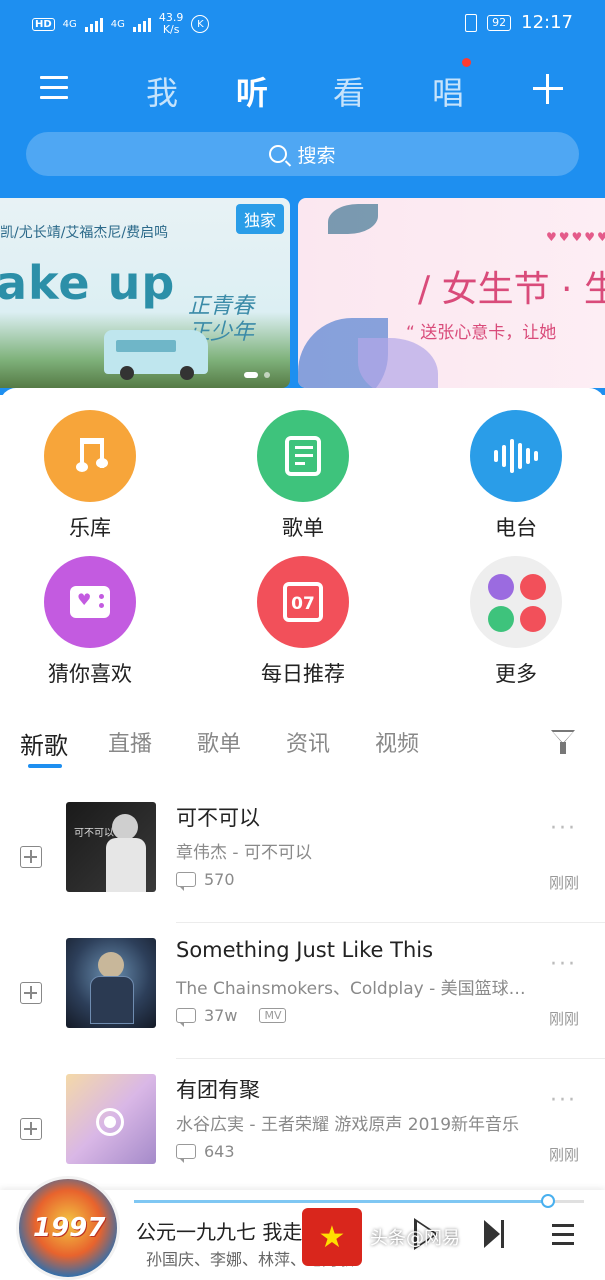  I want to click on filter-icon, so click(563, 742).